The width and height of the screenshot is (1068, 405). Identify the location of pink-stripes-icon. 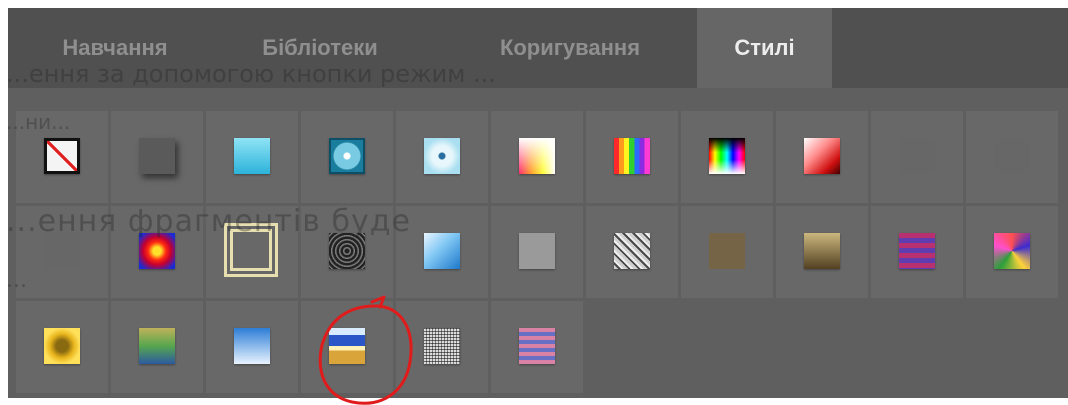
(537, 346).